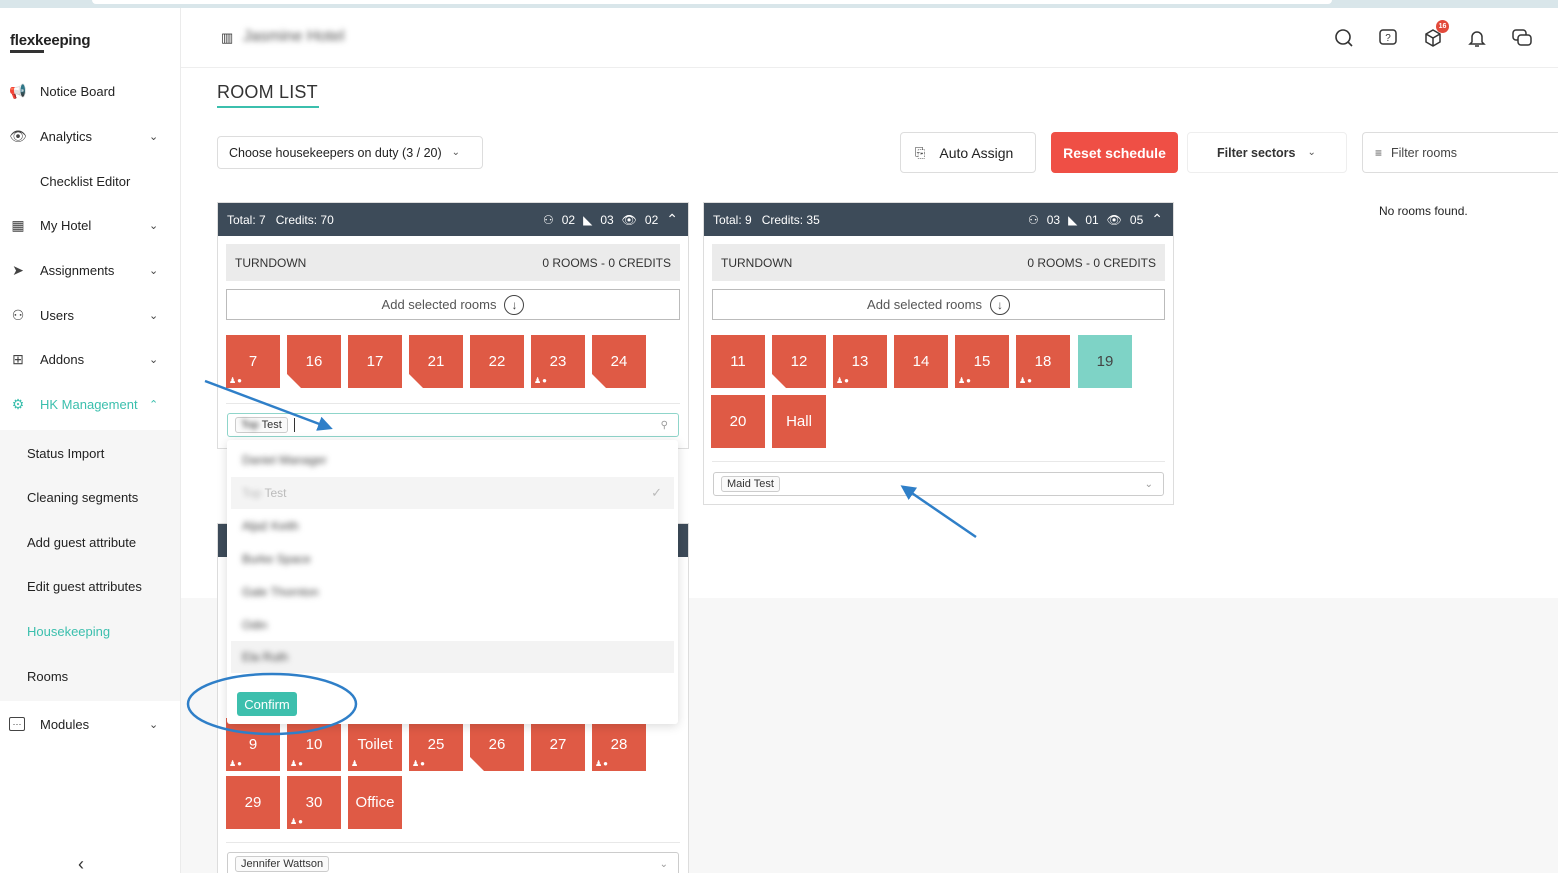 The image size is (1558, 873). I want to click on check-icon: ✓, so click(656, 492).